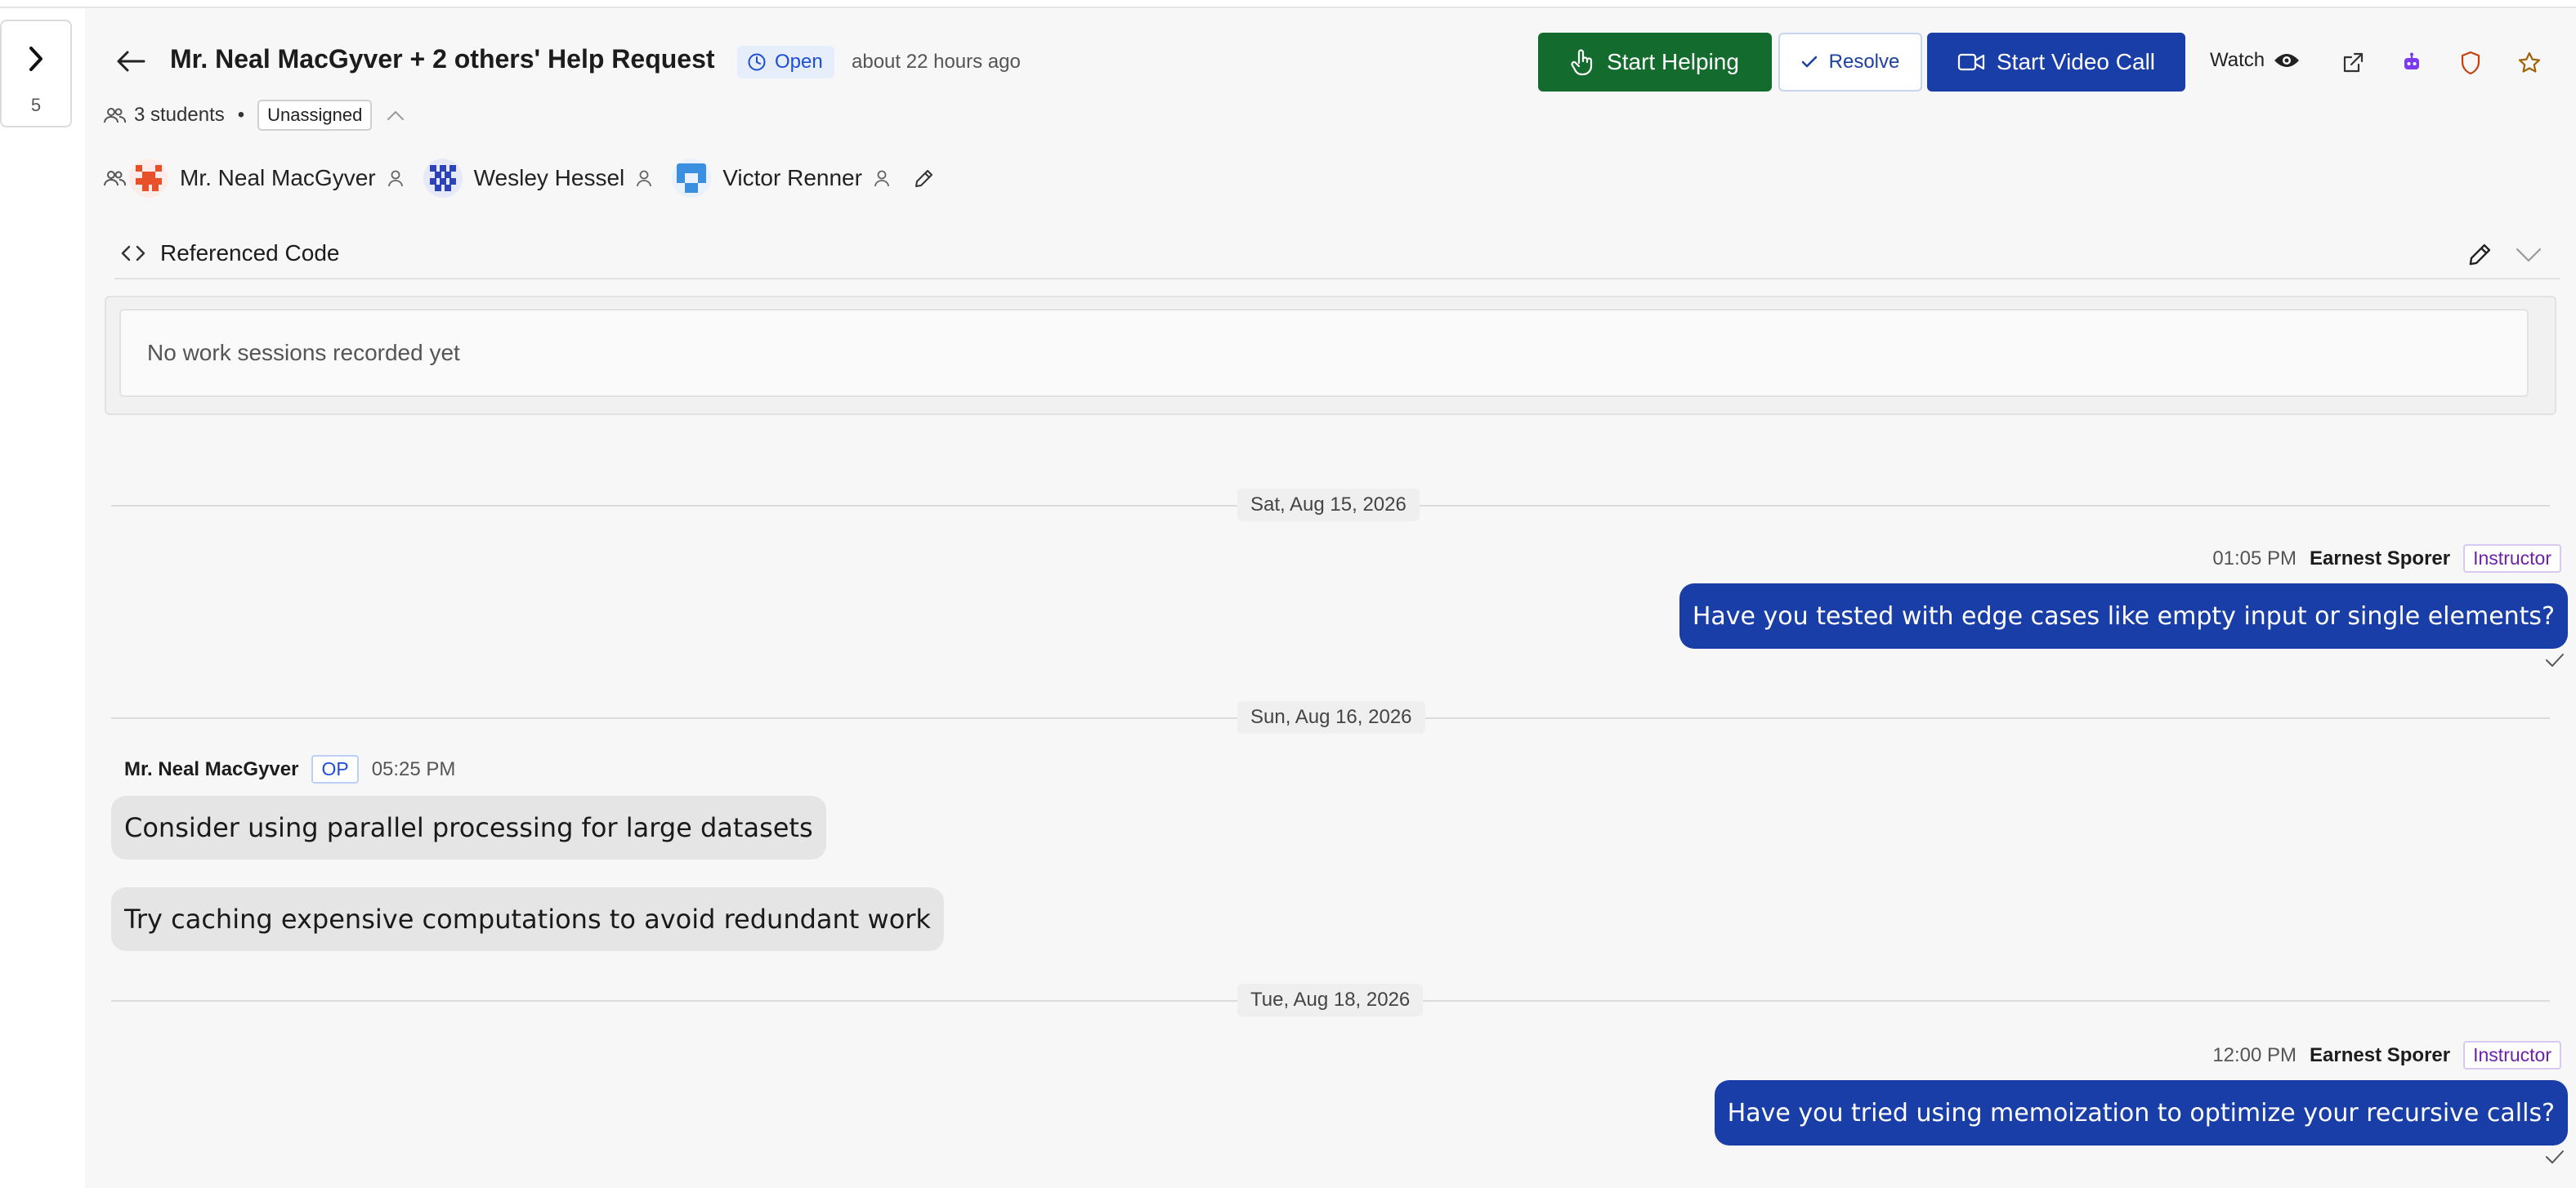 The width and height of the screenshot is (2576, 1188). What do you see at coordinates (130, 61) in the screenshot?
I see `back-arrow-icon` at bounding box center [130, 61].